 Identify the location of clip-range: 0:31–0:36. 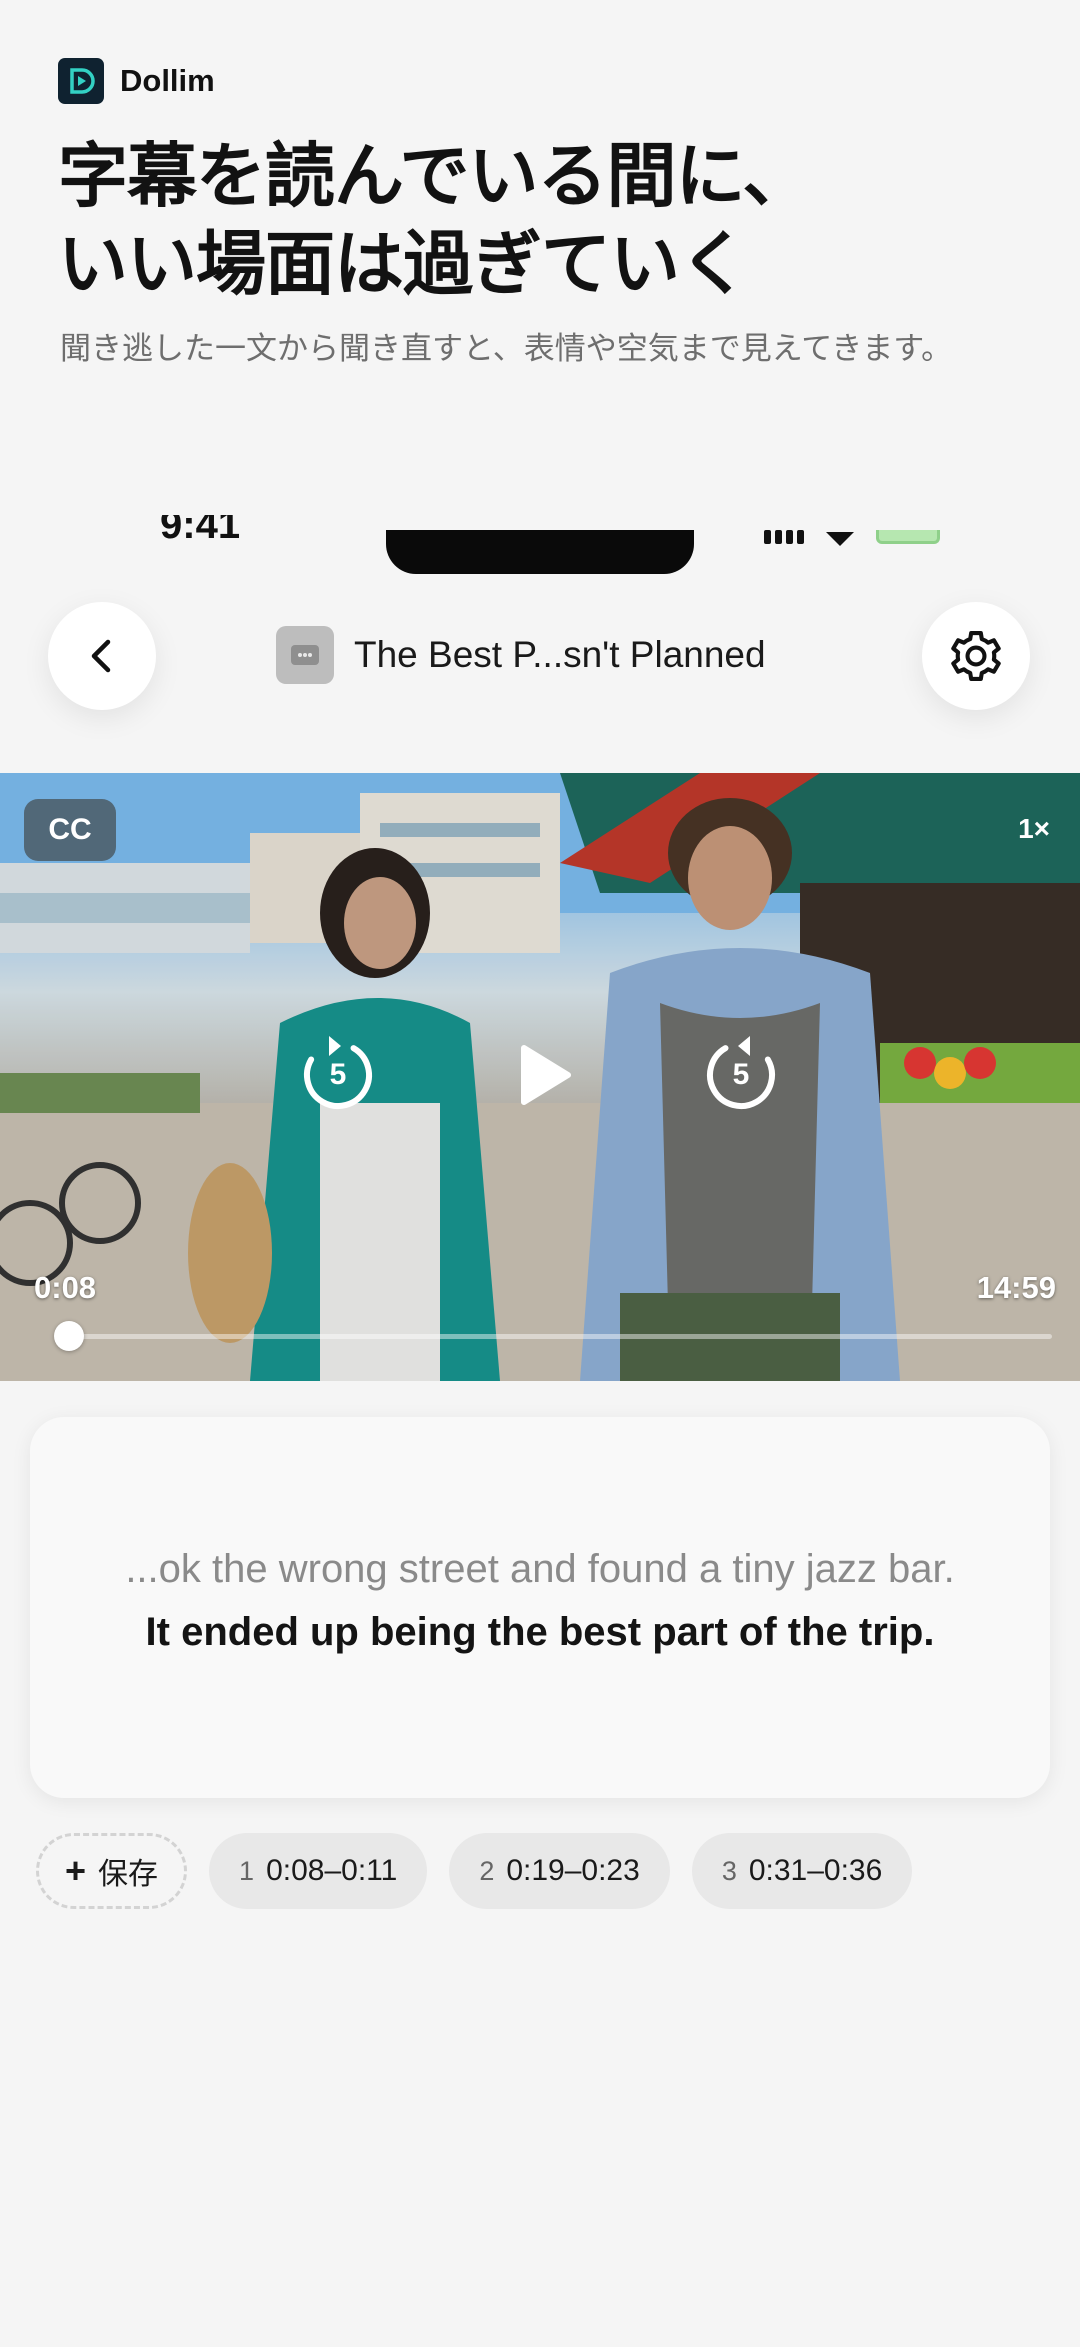
(815, 1870).